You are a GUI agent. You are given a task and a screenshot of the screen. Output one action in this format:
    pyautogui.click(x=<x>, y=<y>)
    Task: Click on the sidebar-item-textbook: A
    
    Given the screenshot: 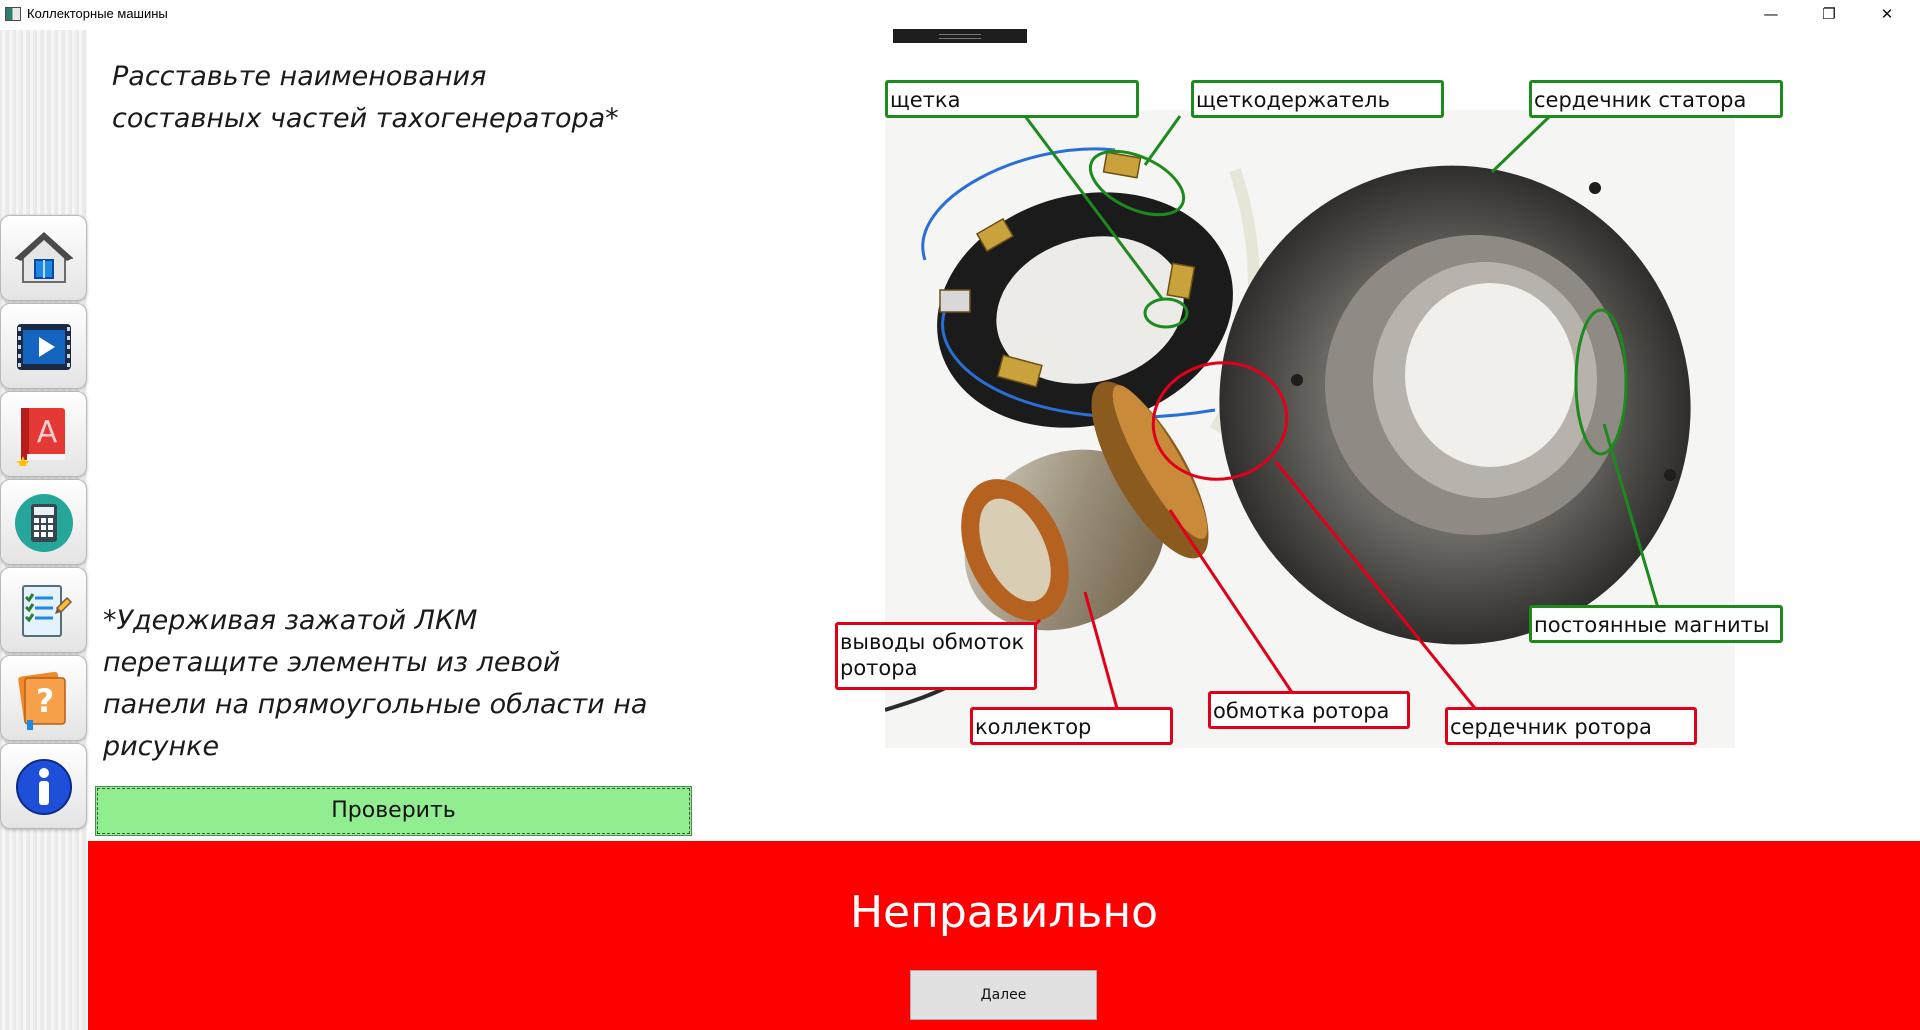 What is the action you would take?
    pyautogui.click(x=43, y=434)
    